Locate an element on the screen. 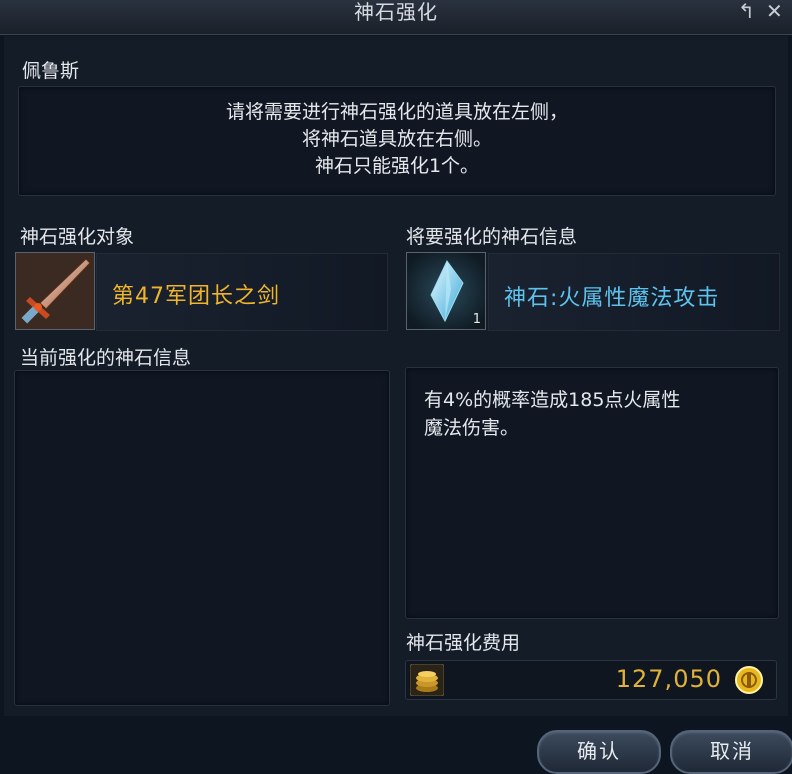 The width and height of the screenshot is (792, 774). cost-label: 神石强化费用 is located at coordinates (463, 643).